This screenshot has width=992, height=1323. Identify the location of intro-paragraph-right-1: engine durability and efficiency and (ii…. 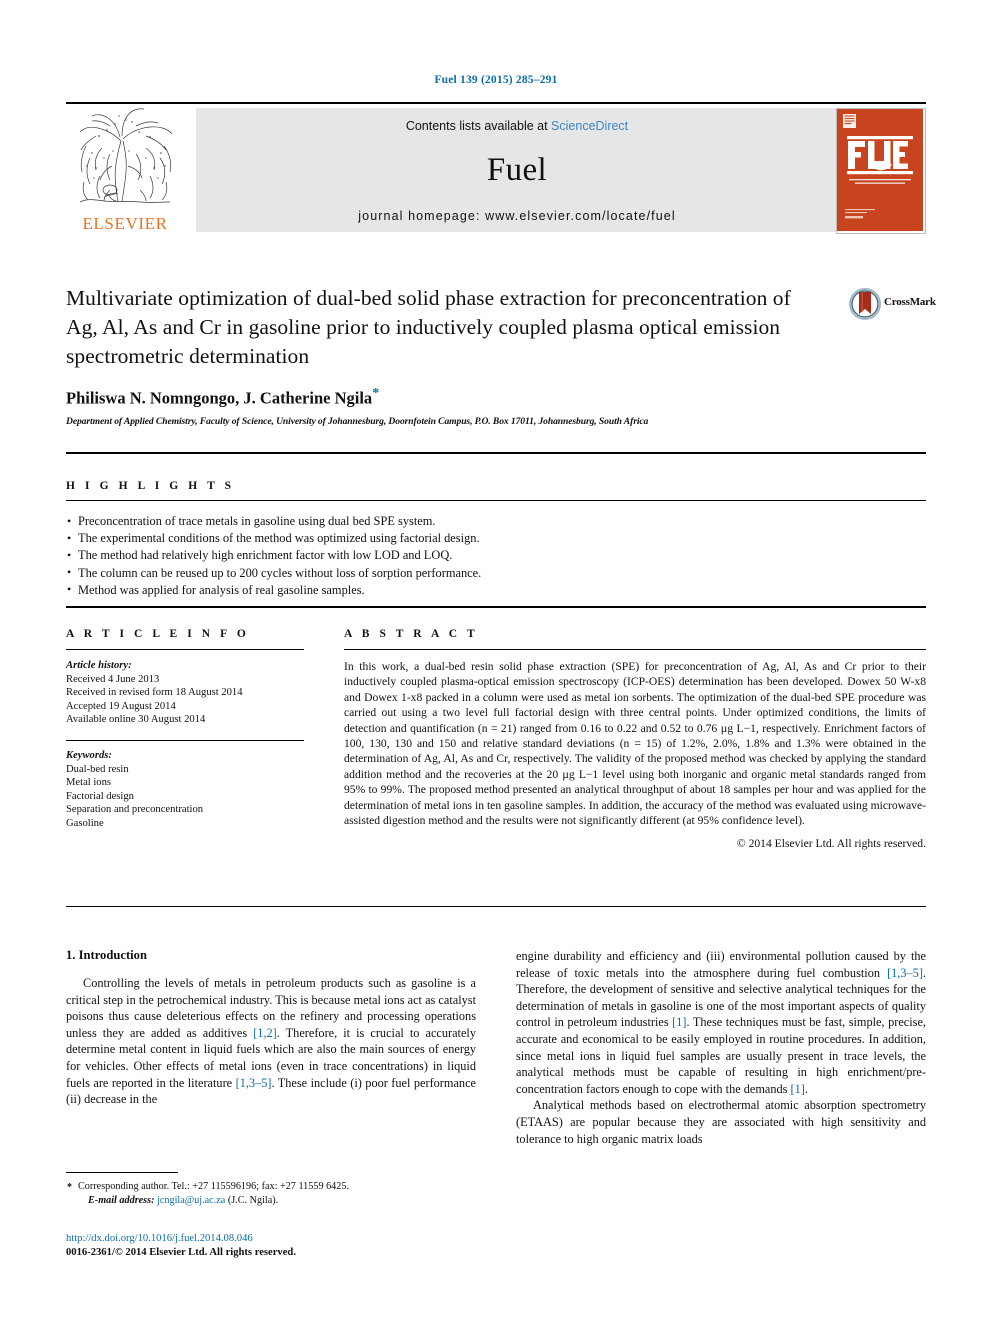
(721, 1022).